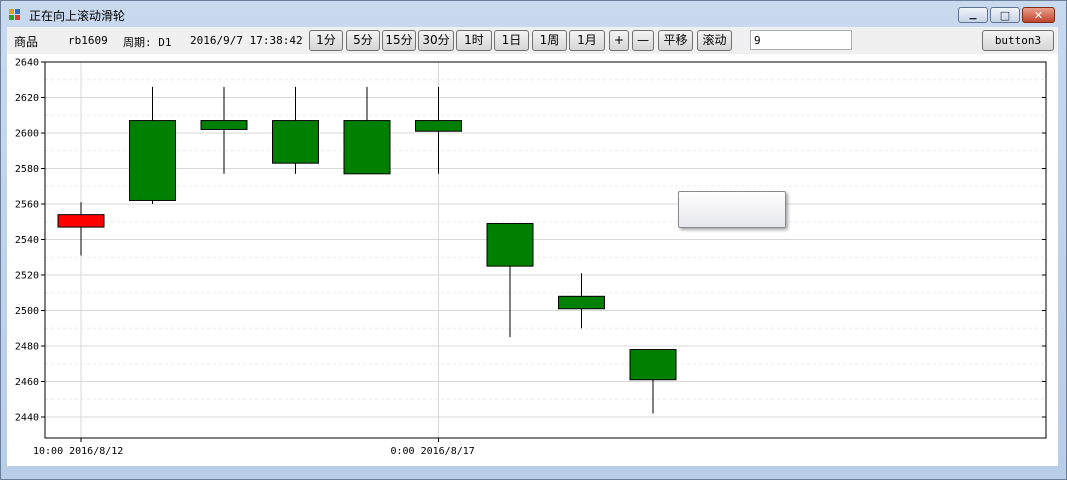  Describe the element at coordinates (26, 42) in the screenshot. I see `product-label: 商品` at that location.